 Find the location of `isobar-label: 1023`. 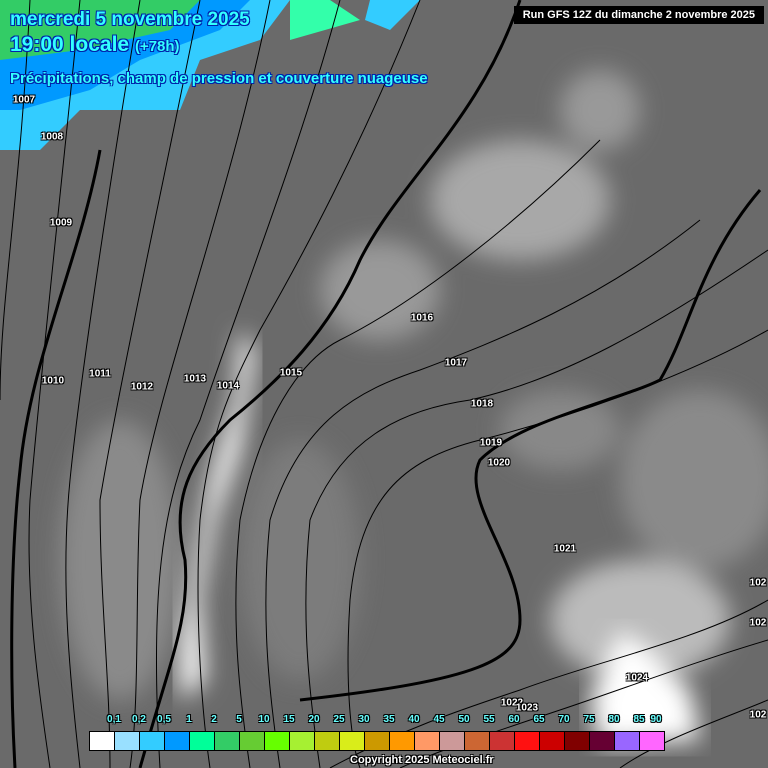

isobar-label: 1023 is located at coordinates (527, 708).